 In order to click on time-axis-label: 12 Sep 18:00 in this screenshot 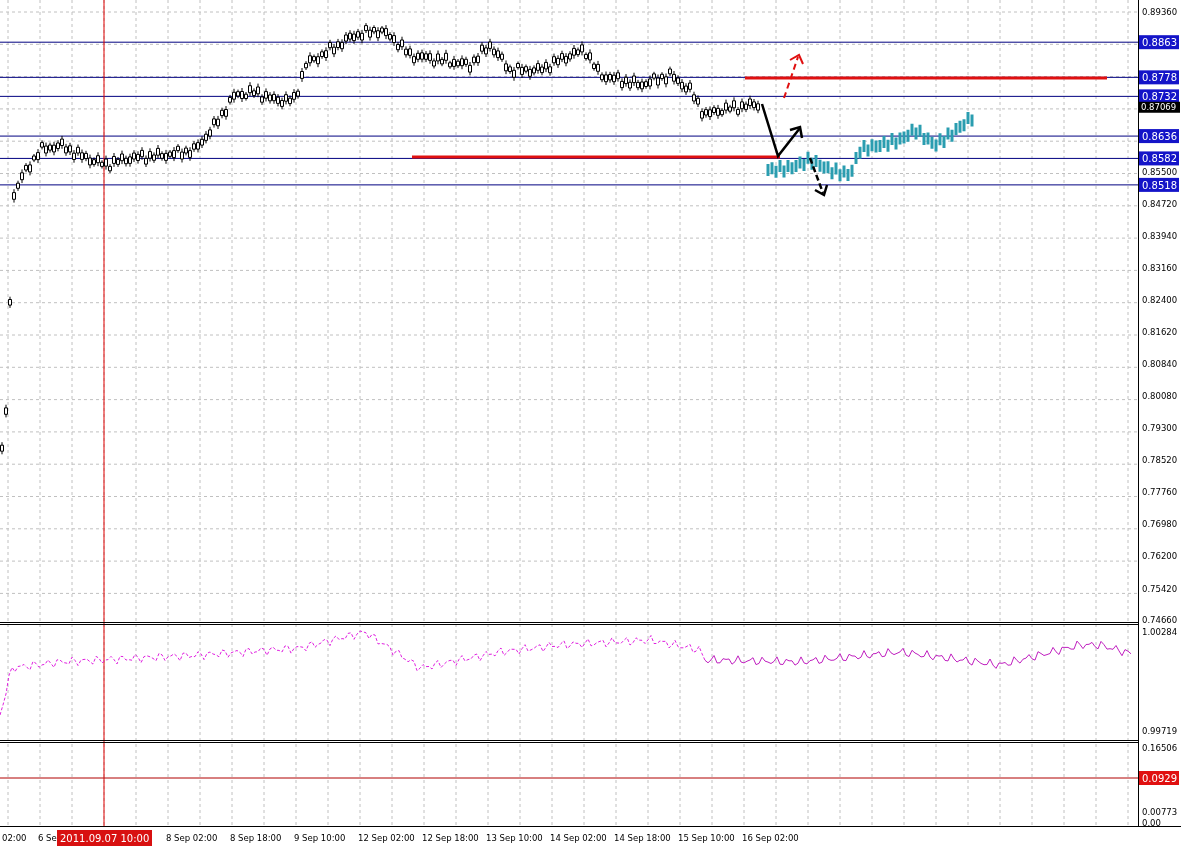, I will do `click(450, 838)`.